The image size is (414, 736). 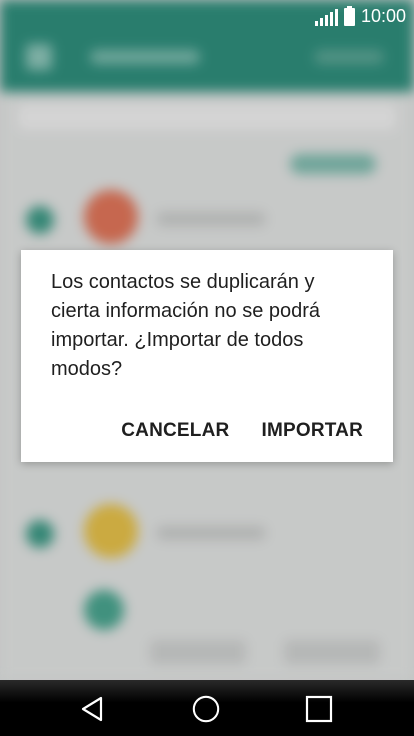 What do you see at coordinates (383, 16) in the screenshot?
I see `status-time: 10:00` at bounding box center [383, 16].